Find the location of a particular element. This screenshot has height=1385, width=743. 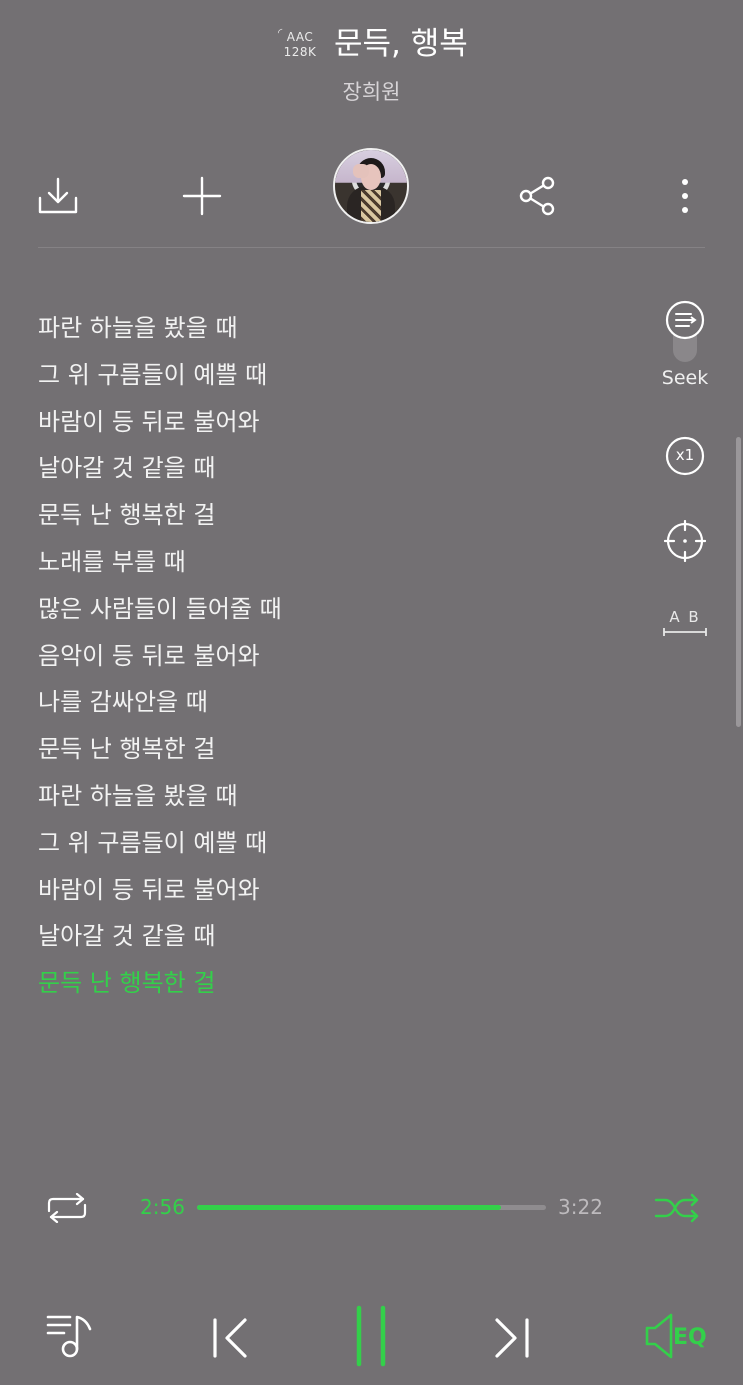

seek-toggle is located at coordinates (685, 332).